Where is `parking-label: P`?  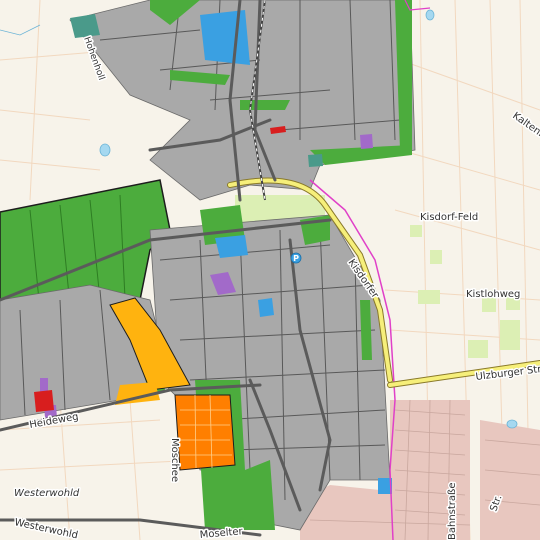 parking-label: P is located at coordinates (296, 258).